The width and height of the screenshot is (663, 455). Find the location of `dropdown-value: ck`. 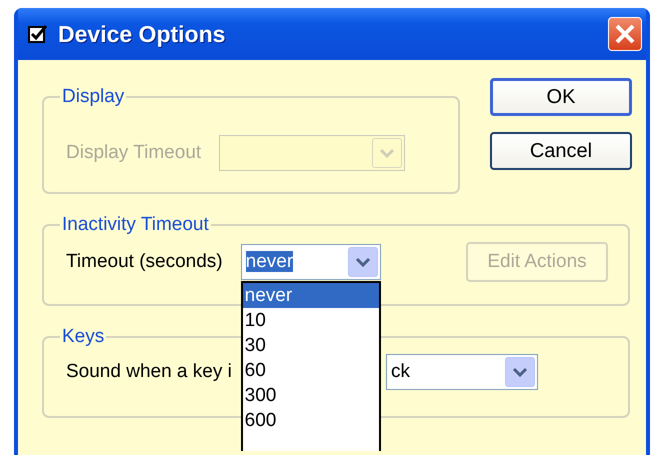

dropdown-value: ck is located at coordinates (400, 372).